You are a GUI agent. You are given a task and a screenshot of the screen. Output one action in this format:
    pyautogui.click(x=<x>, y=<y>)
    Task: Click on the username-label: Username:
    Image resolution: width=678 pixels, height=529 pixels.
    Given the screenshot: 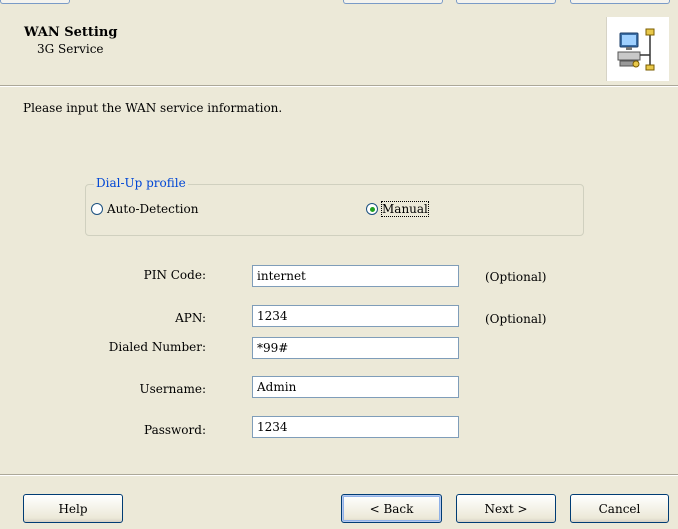 What is the action you would take?
    pyautogui.click(x=172, y=389)
    